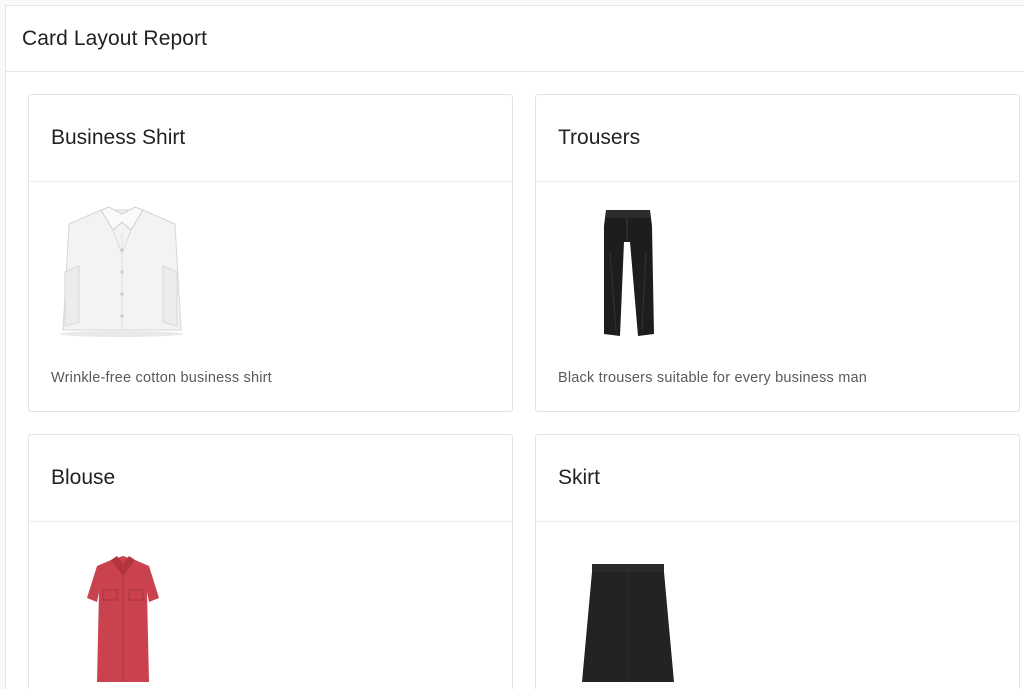 The height and width of the screenshot is (689, 1024). Describe the element at coordinates (83, 477) in the screenshot. I see `card-title: Blouse` at that location.